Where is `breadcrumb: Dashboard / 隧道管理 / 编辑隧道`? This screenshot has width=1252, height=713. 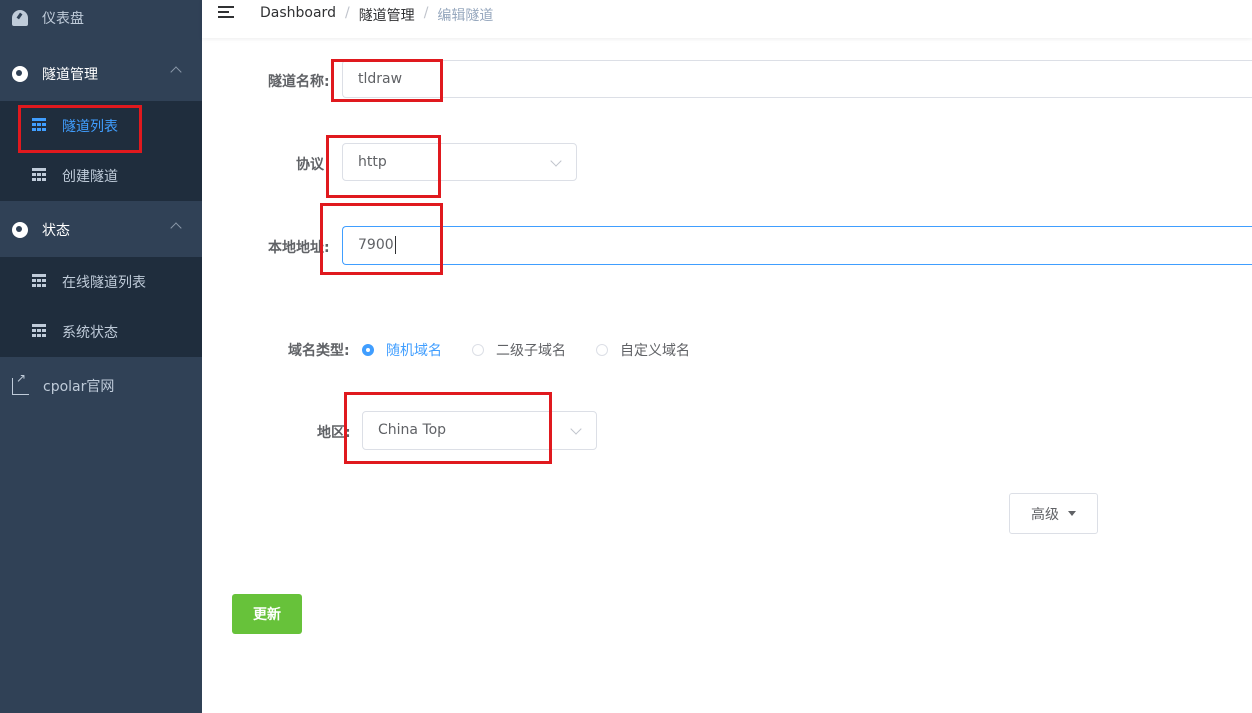 breadcrumb: Dashboard / 隧道管理 / 编辑隧道 is located at coordinates (377, 15).